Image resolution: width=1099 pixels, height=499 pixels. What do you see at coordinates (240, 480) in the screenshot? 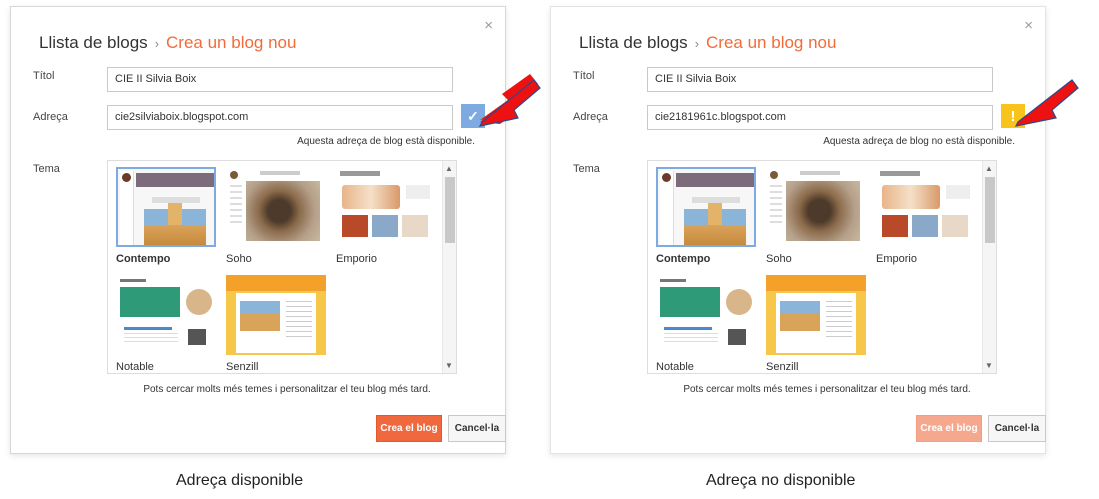
I see `caption-available: Adreça disponible` at bounding box center [240, 480].